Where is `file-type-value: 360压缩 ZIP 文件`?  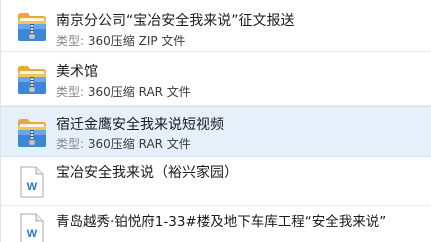 file-type-value: 360压缩 ZIP 文件 is located at coordinates (136, 41).